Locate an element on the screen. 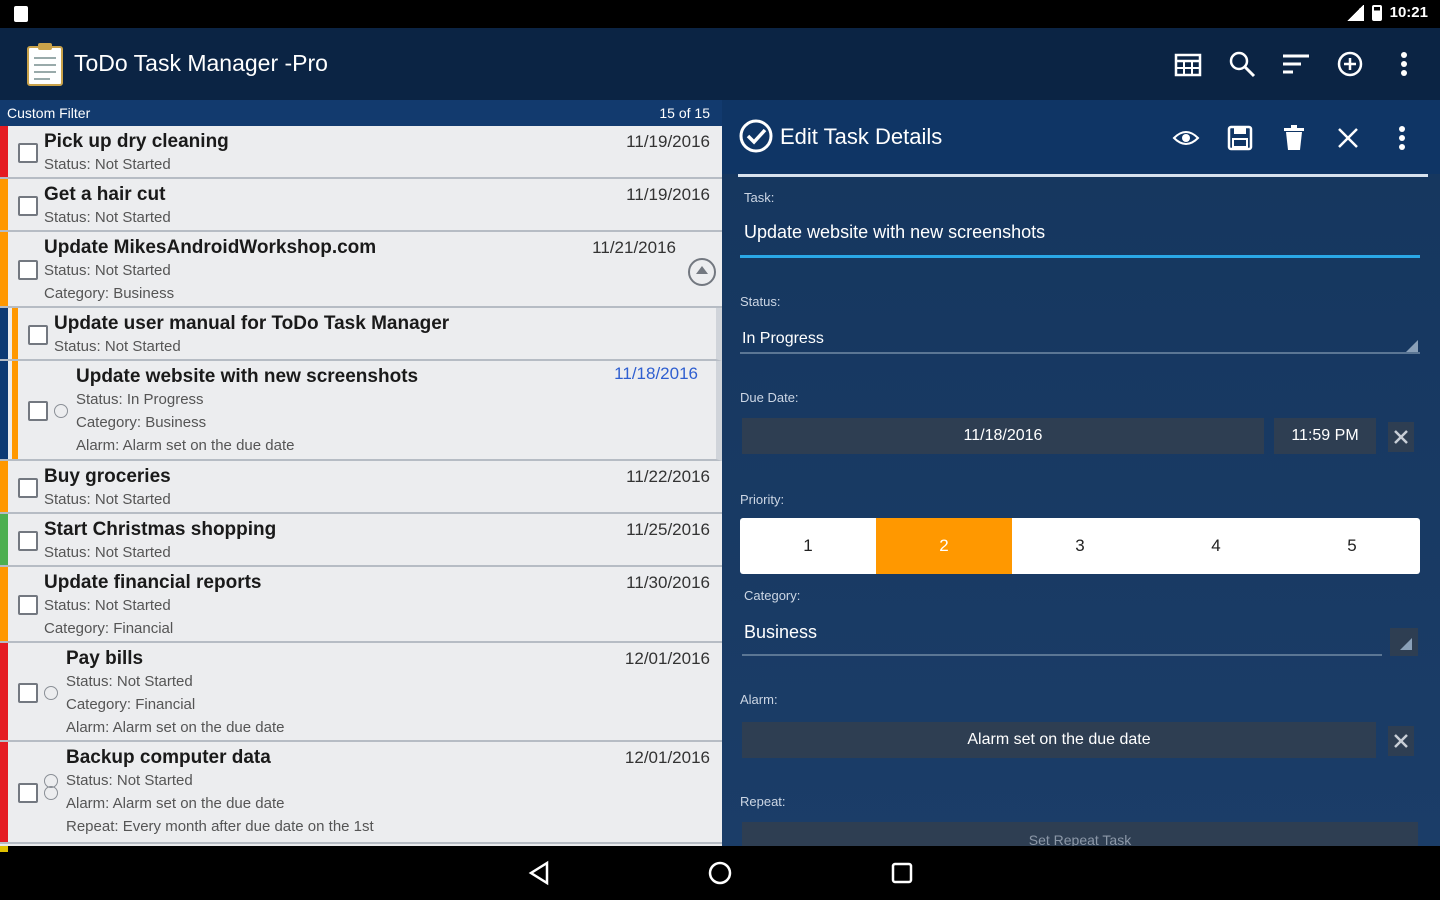 The image size is (1440, 900). task-due-date: 11/19/2016 is located at coordinates (668, 141).